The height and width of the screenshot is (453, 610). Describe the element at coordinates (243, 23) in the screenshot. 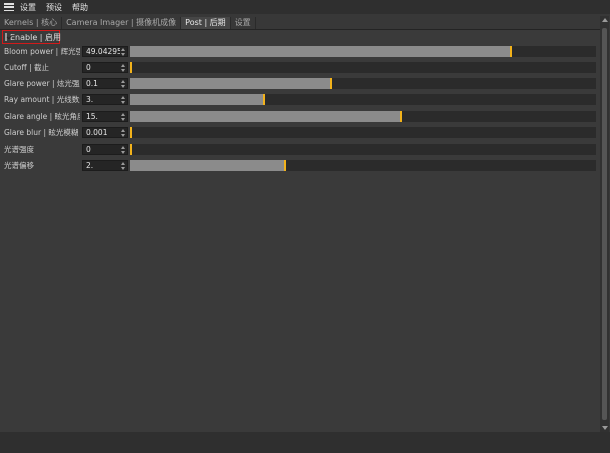

I see `tab-settings: 设置` at that location.